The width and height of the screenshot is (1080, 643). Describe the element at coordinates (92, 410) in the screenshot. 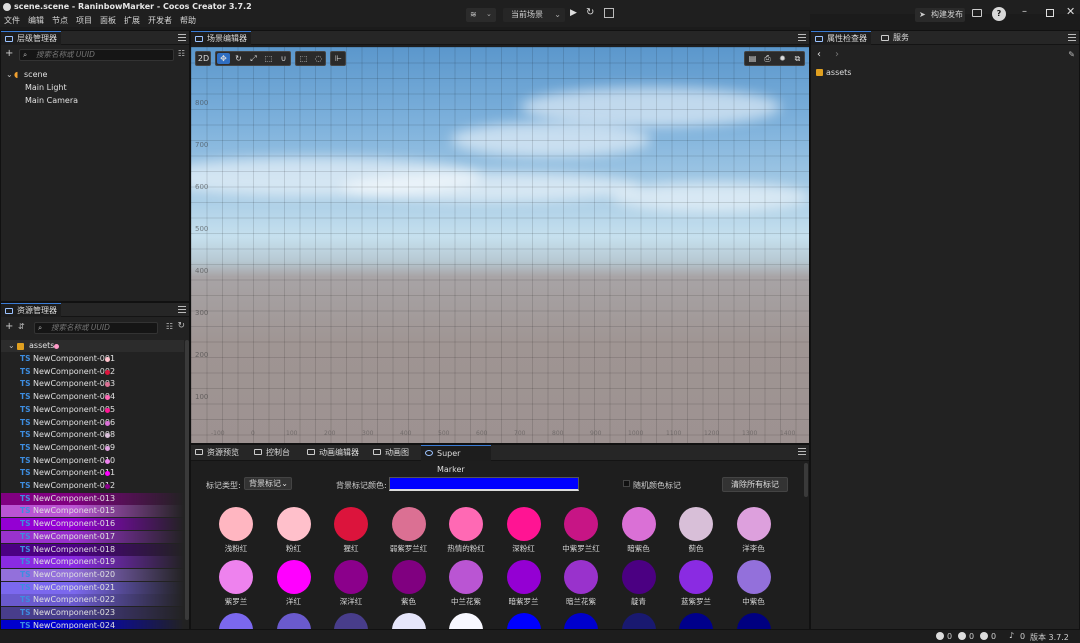

I see `asset-list-item: TS NewComponent-005` at that location.